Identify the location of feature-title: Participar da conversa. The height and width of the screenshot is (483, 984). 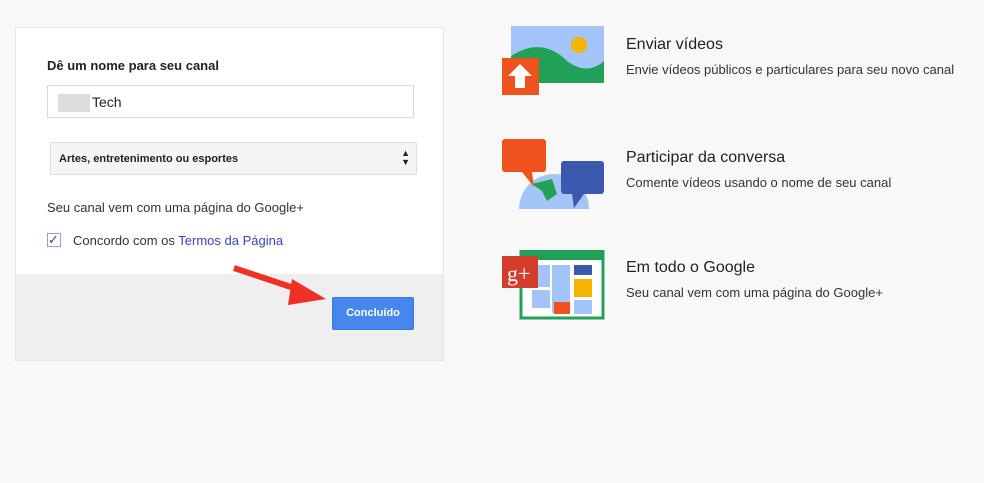
(706, 157).